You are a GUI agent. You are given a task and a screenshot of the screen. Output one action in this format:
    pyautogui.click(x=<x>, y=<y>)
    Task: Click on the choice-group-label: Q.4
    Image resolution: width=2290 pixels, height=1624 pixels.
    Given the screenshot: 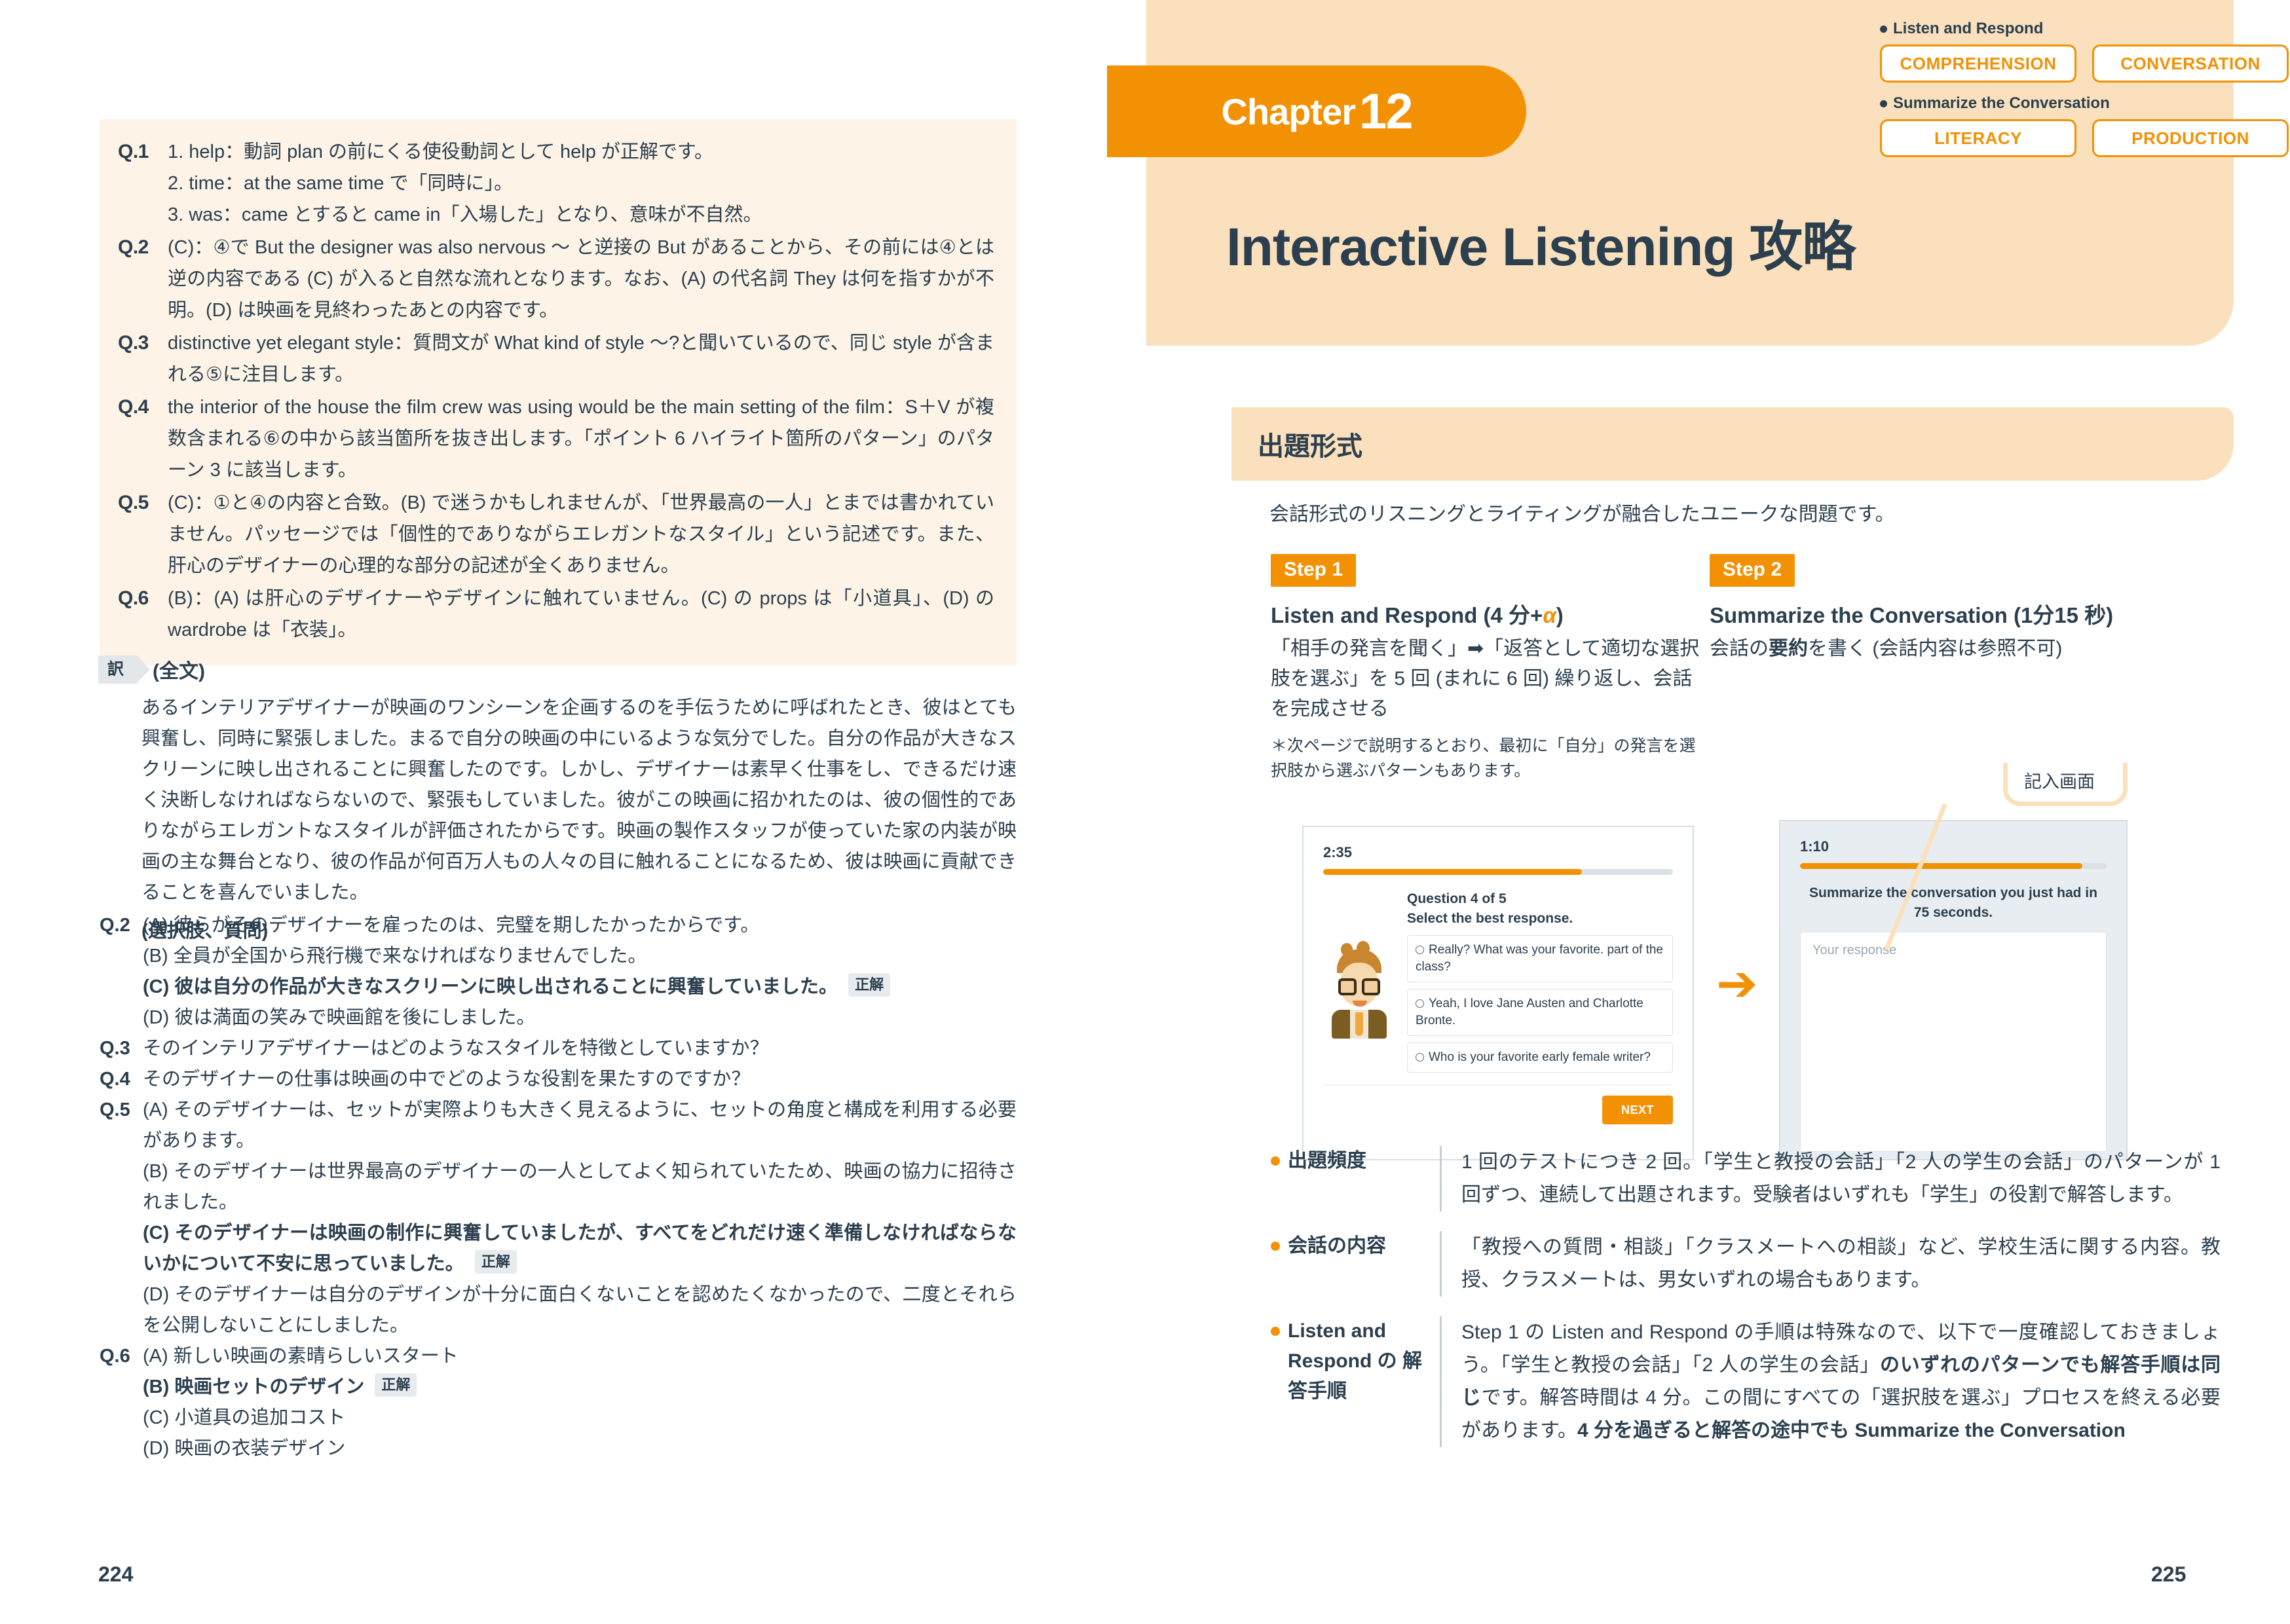 What is the action you would take?
    pyautogui.click(x=115, y=1079)
    